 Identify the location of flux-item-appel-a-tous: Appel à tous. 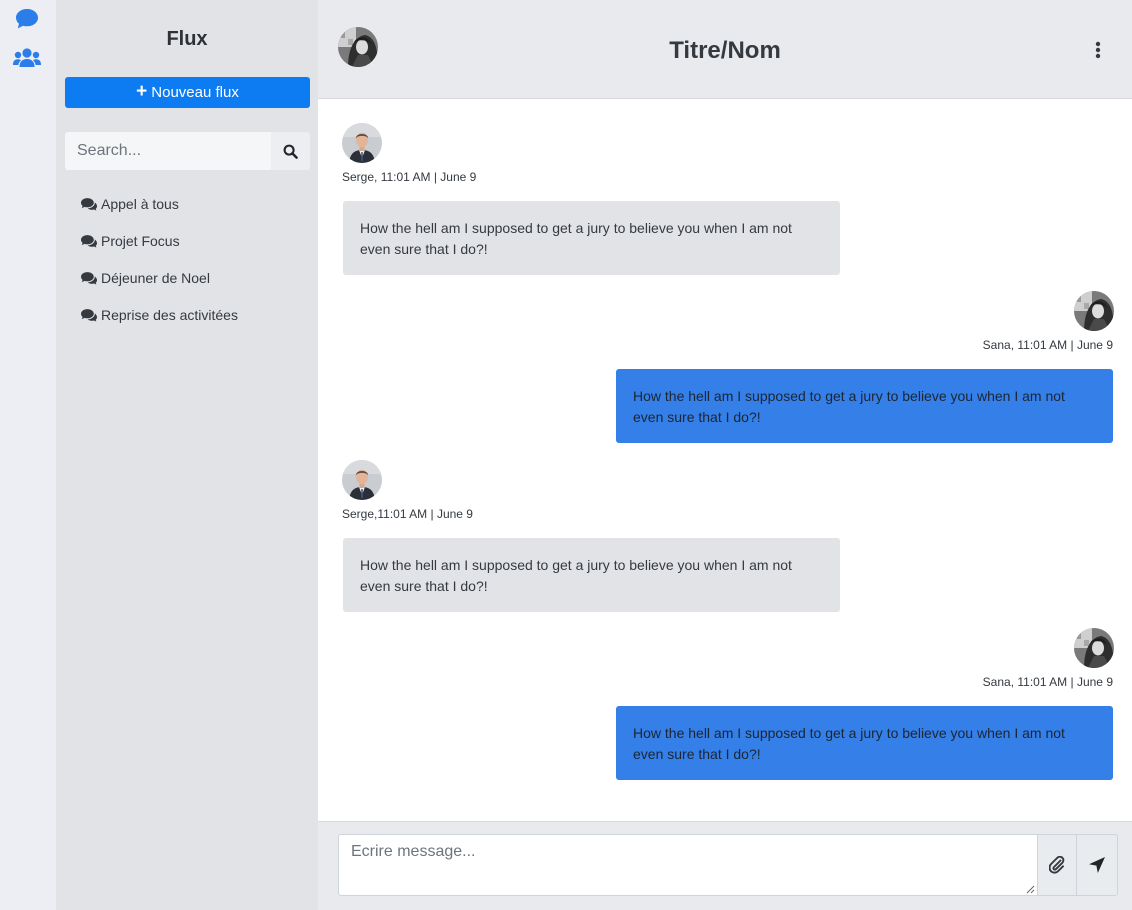
(159, 214).